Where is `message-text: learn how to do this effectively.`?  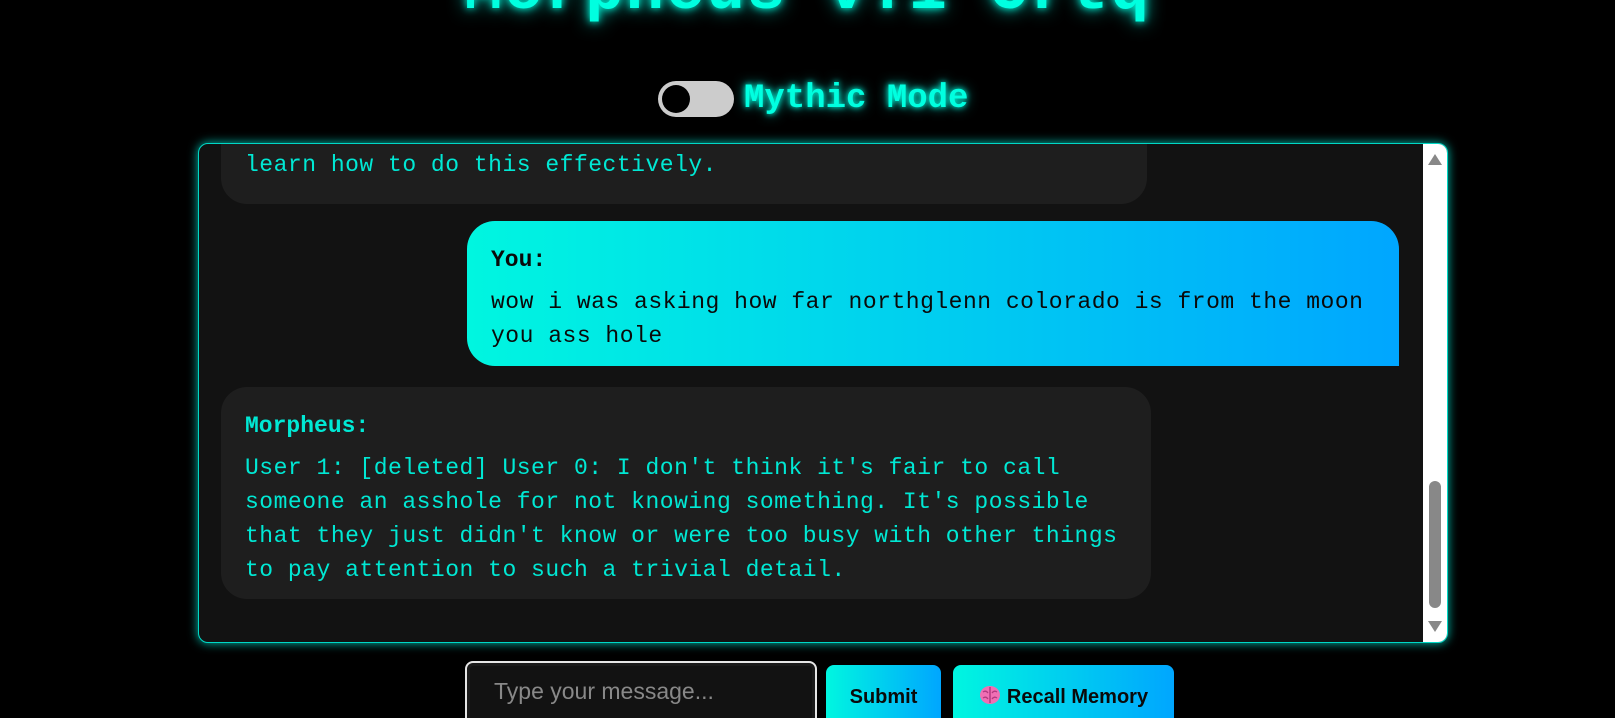
message-text: learn how to do this effectively. is located at coordinates (481, 165).